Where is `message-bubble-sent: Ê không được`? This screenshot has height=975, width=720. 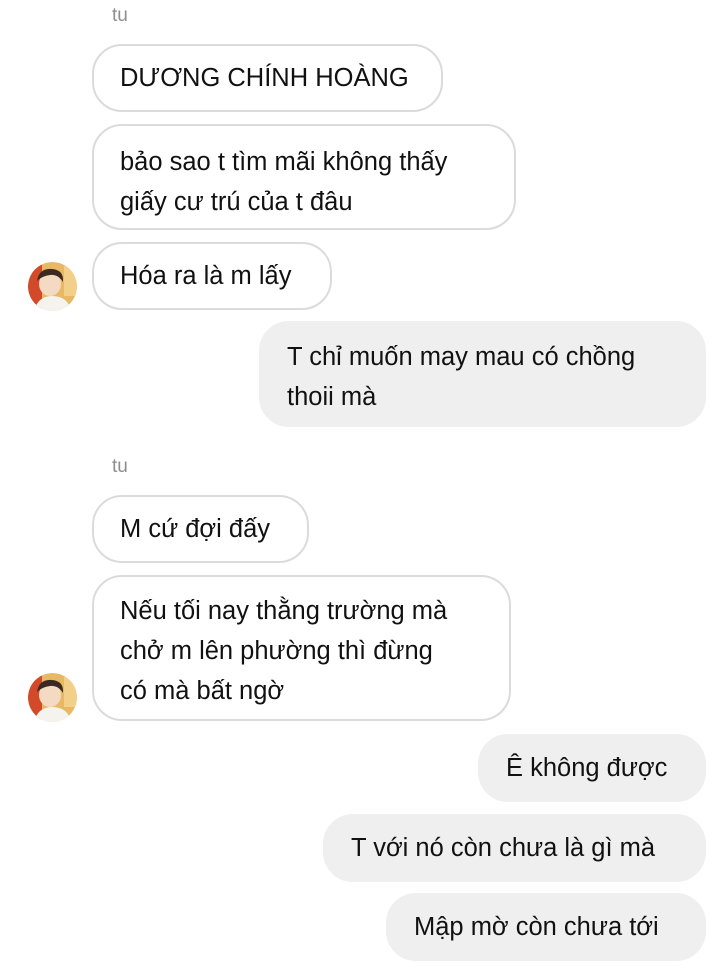 message-bubble-sent: Ê không được is located at coordinates (592, 768).